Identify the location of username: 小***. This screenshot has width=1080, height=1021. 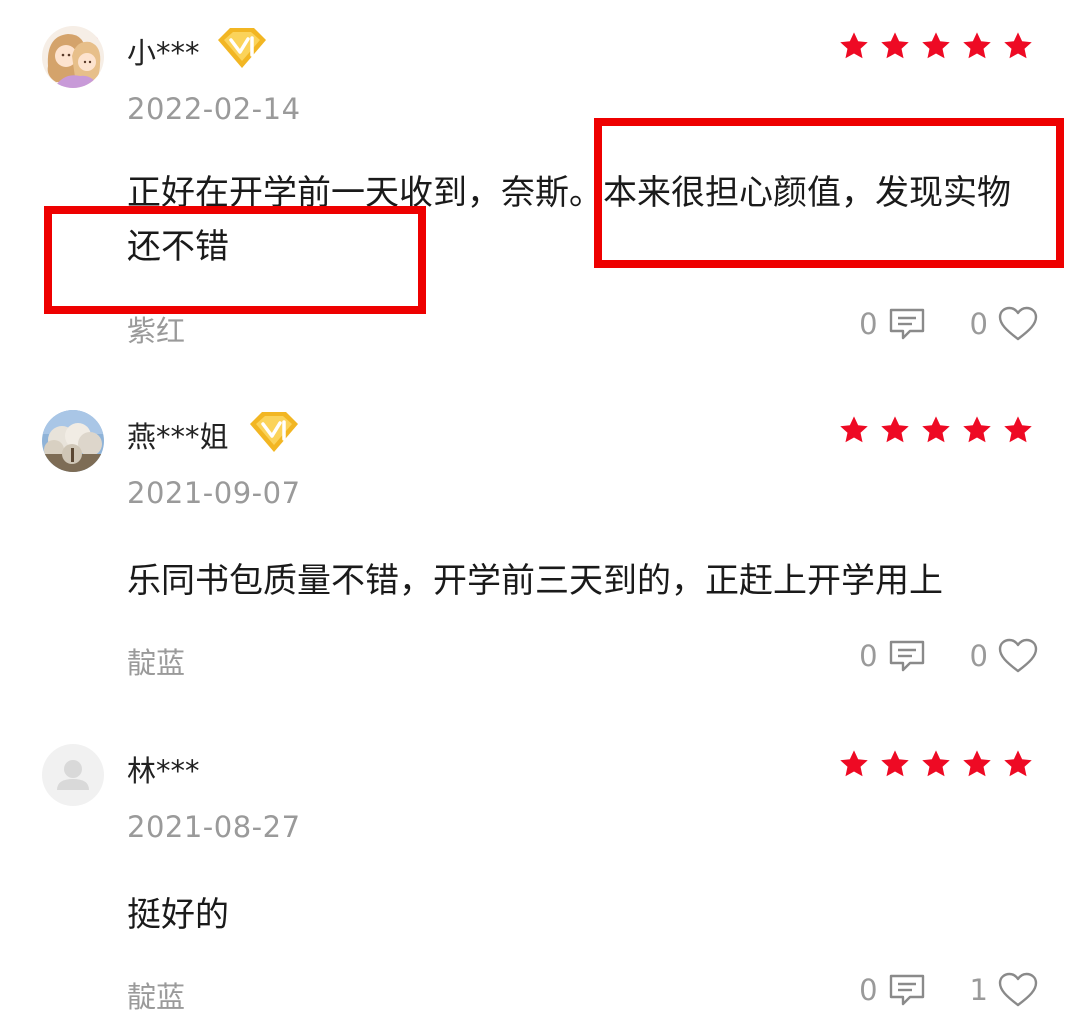
(163, 53).